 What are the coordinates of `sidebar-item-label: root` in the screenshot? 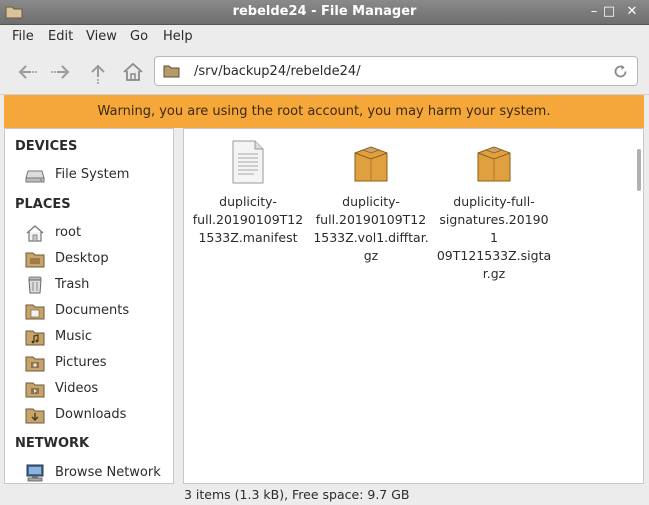 It's located at (68, 232).